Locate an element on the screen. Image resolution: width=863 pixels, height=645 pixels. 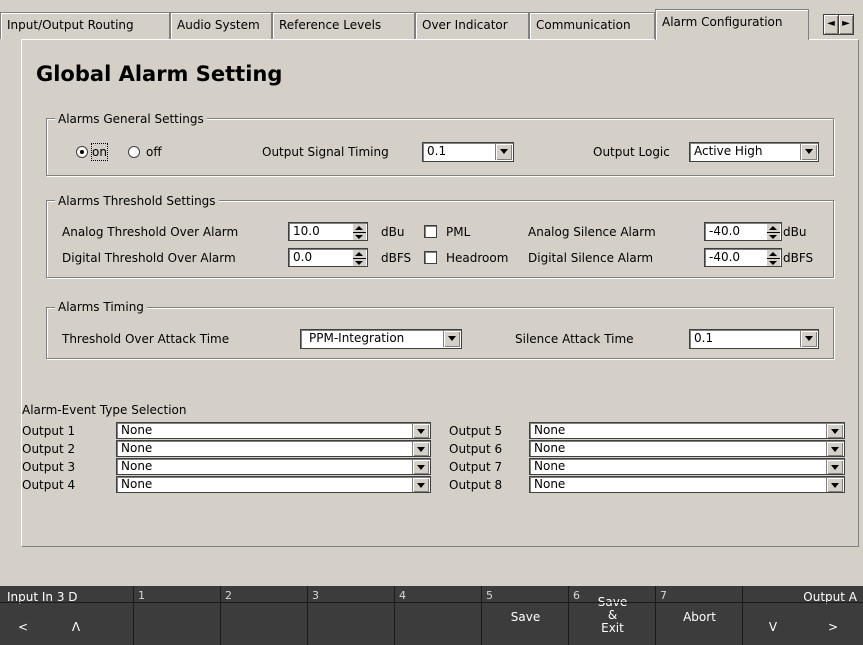
digital-over-unit: dBFS is located at coordinates (396, 258).